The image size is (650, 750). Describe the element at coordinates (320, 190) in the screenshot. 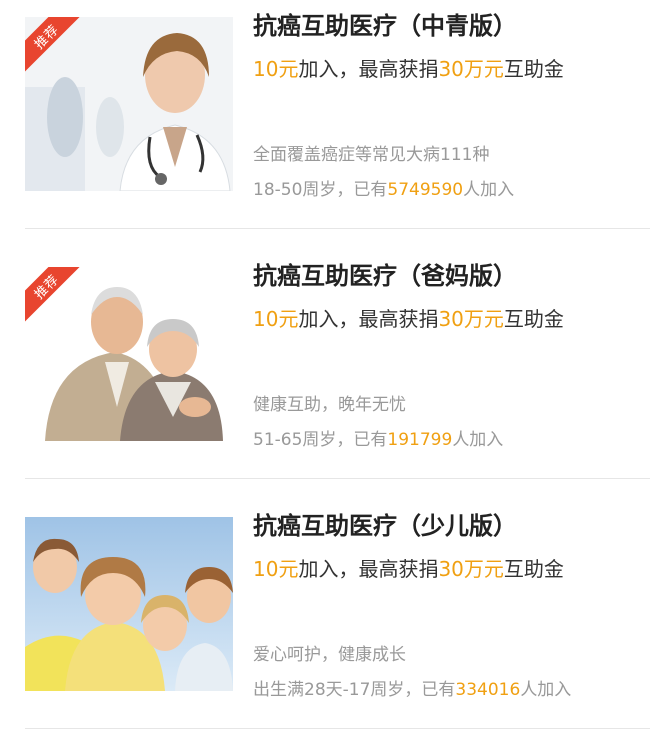

I see `age-range: 18-50周岁，已有` at that location.